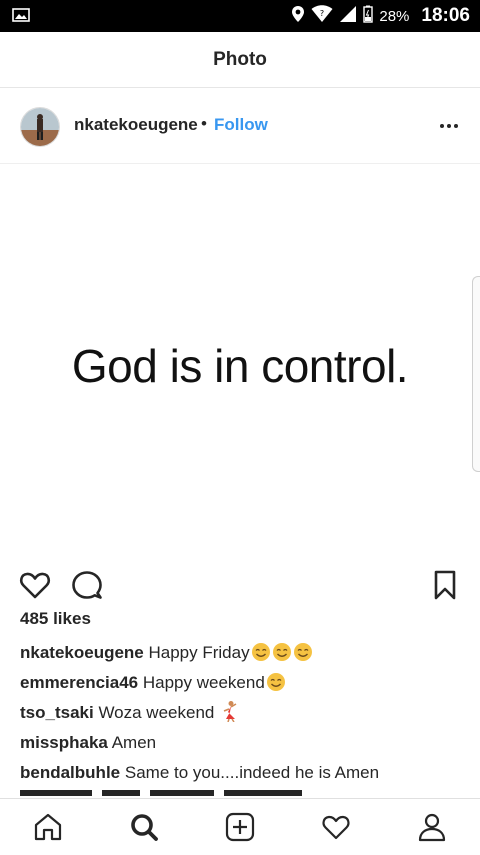 This screenshot has height=855, width=480. I want to click on comment-text: Same to you....indeed he is Amen, so click(252, 772).